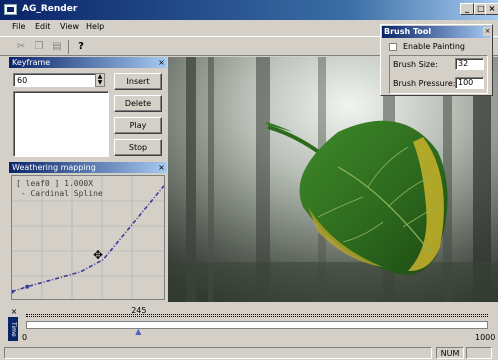 This screenshot has width=498, height=360. Describe the element at coordinates (100, 80) in the screenshot. I see `keyframe-spinner: ▲ ▼` at that location.